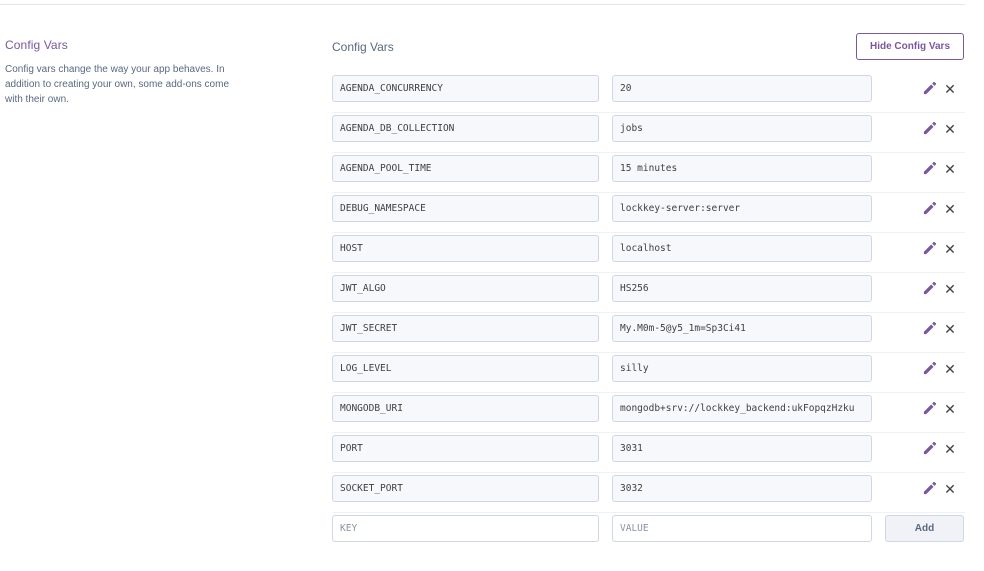 The image size is (984, 571). I want to click on config-var-value-field: silly, so click(742, 368).